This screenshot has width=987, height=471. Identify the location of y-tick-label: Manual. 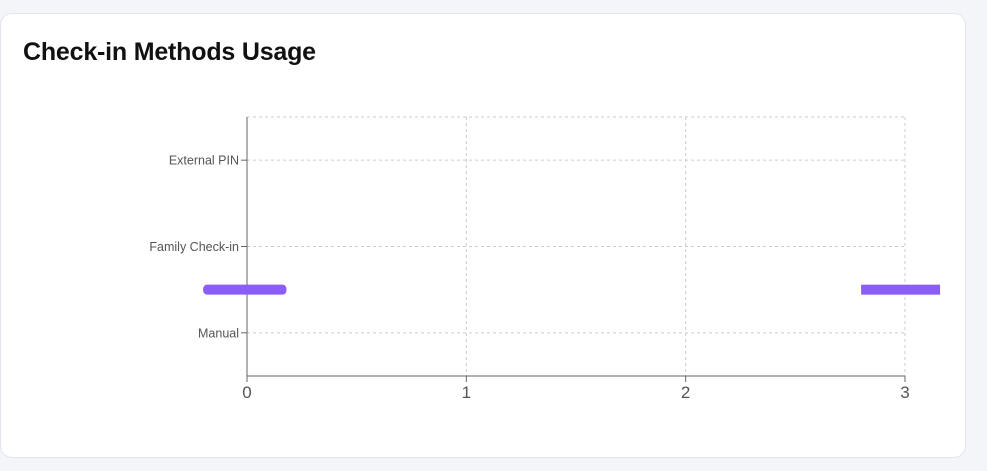
(218, 333).